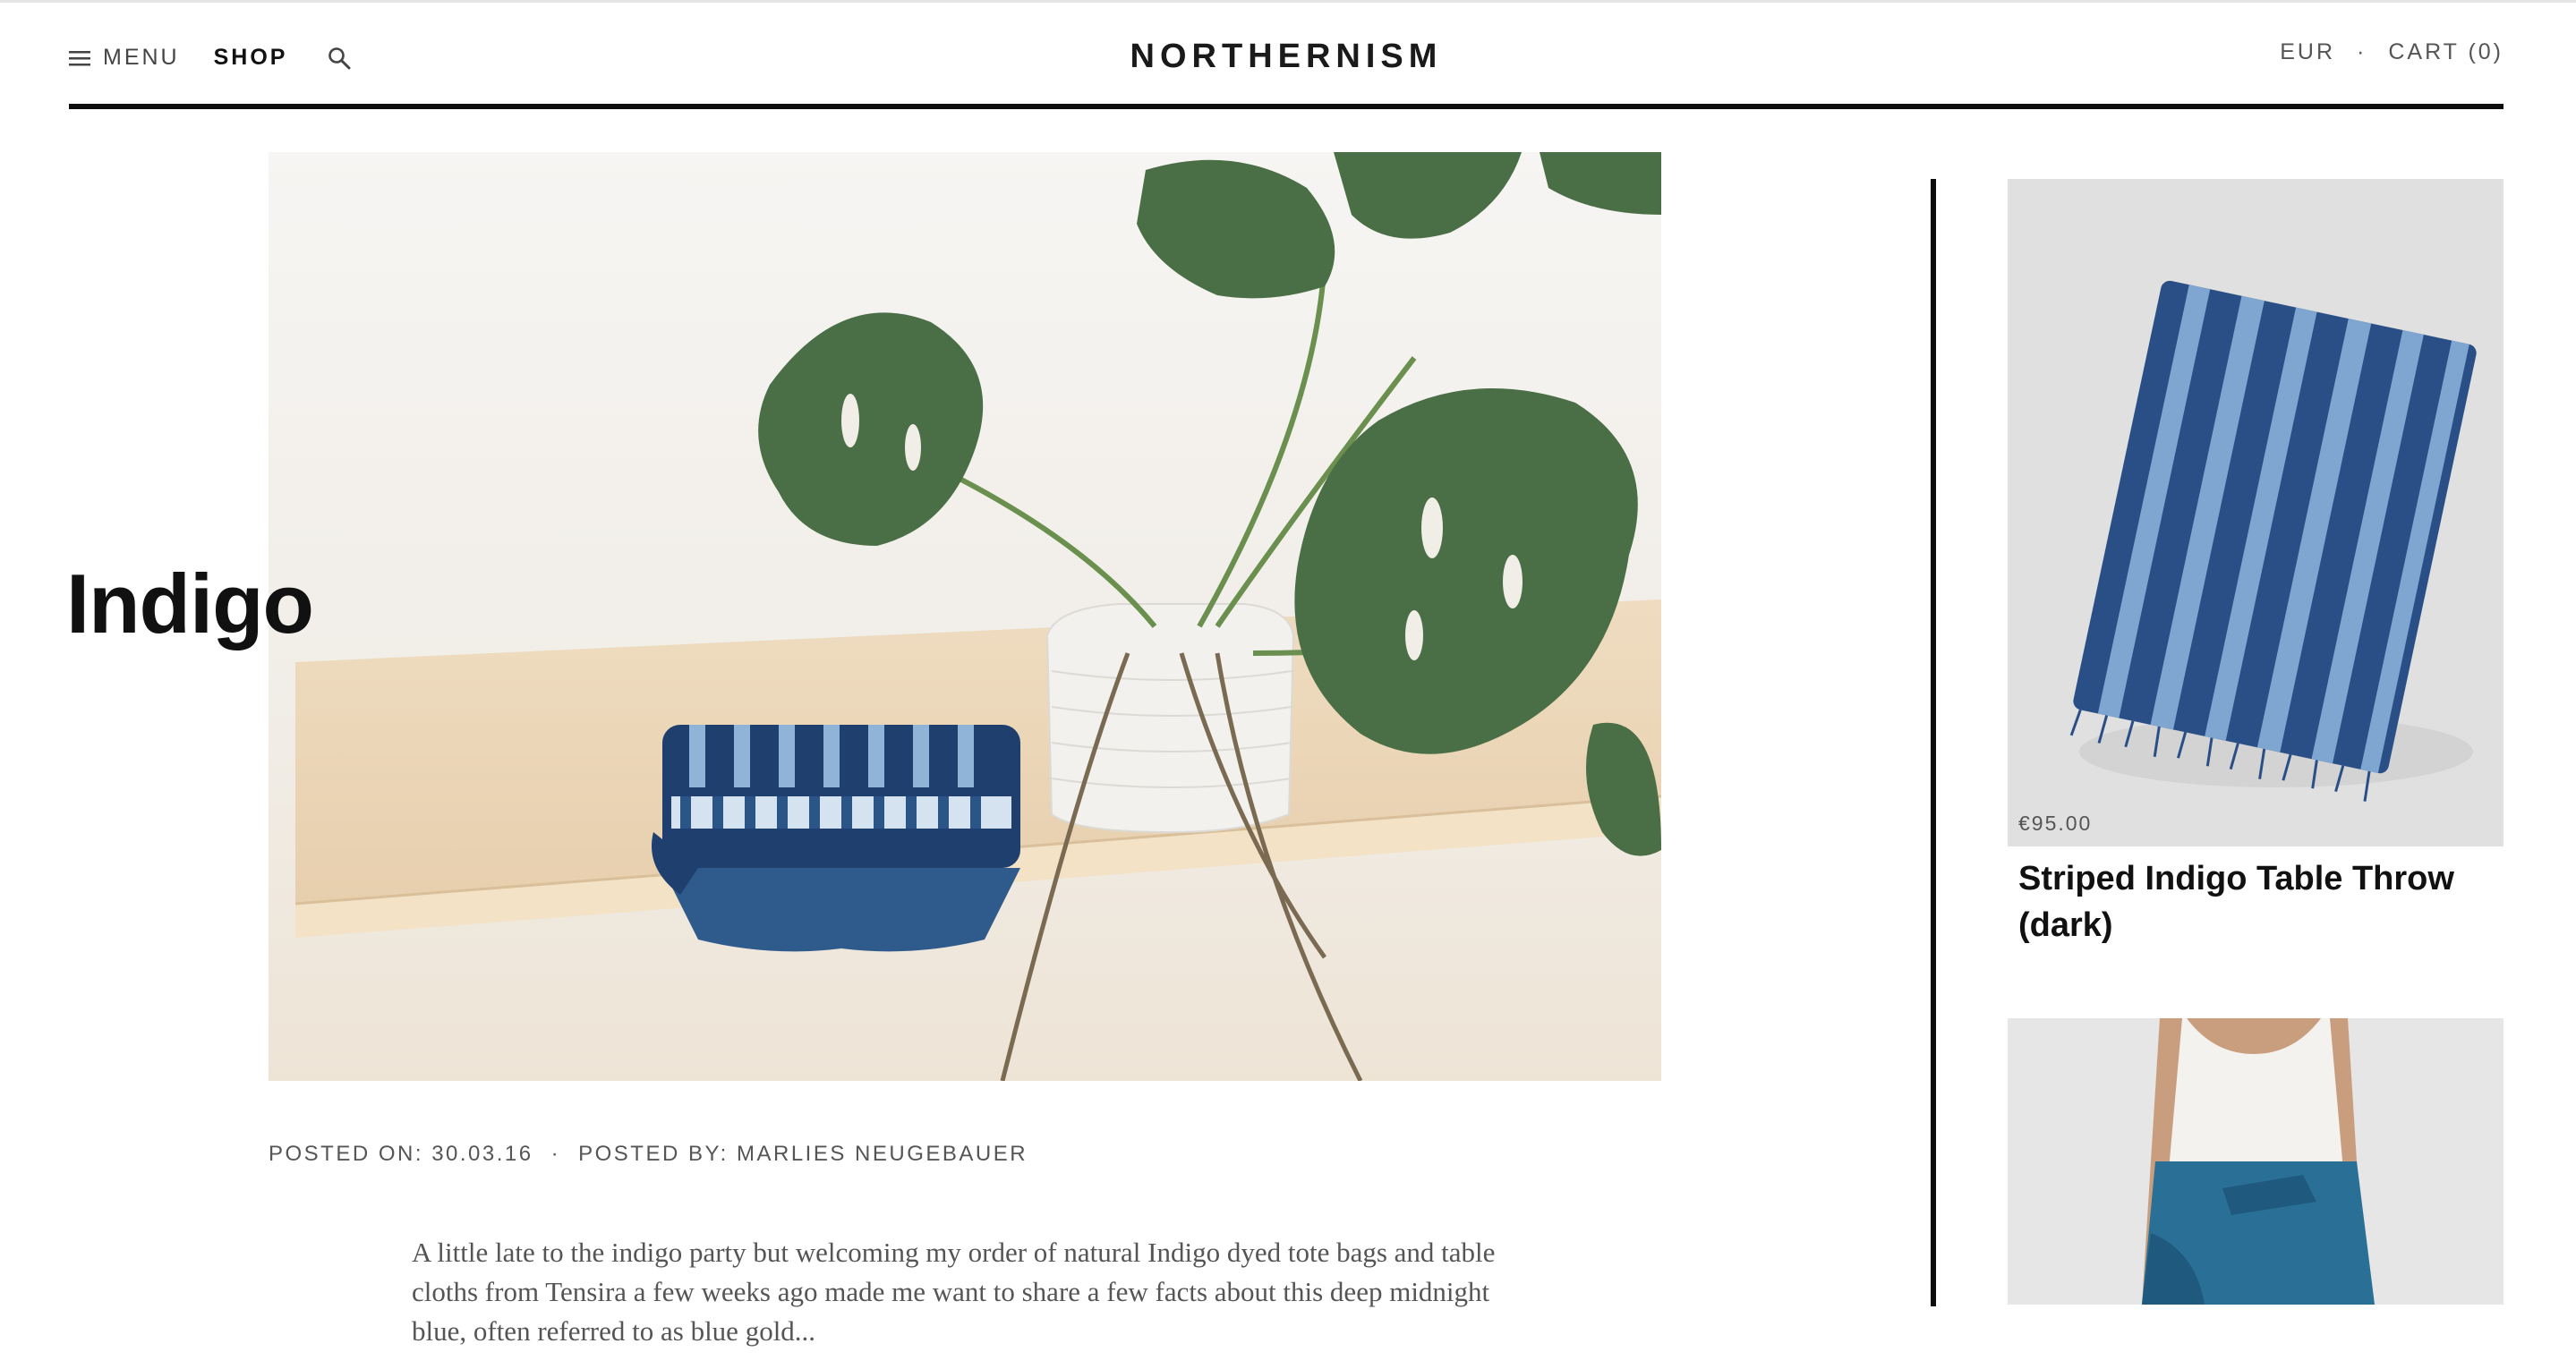 The height and width of the screenshot is (1369, 2576). I want to click on product-image: €95.00, so click(2255, 512).